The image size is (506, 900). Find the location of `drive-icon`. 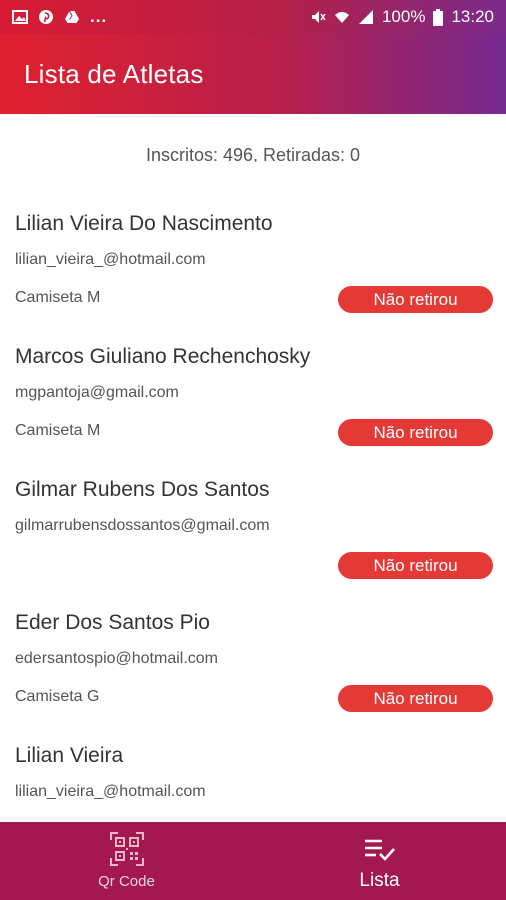

drive-icon is located at coordinates (72, 16).